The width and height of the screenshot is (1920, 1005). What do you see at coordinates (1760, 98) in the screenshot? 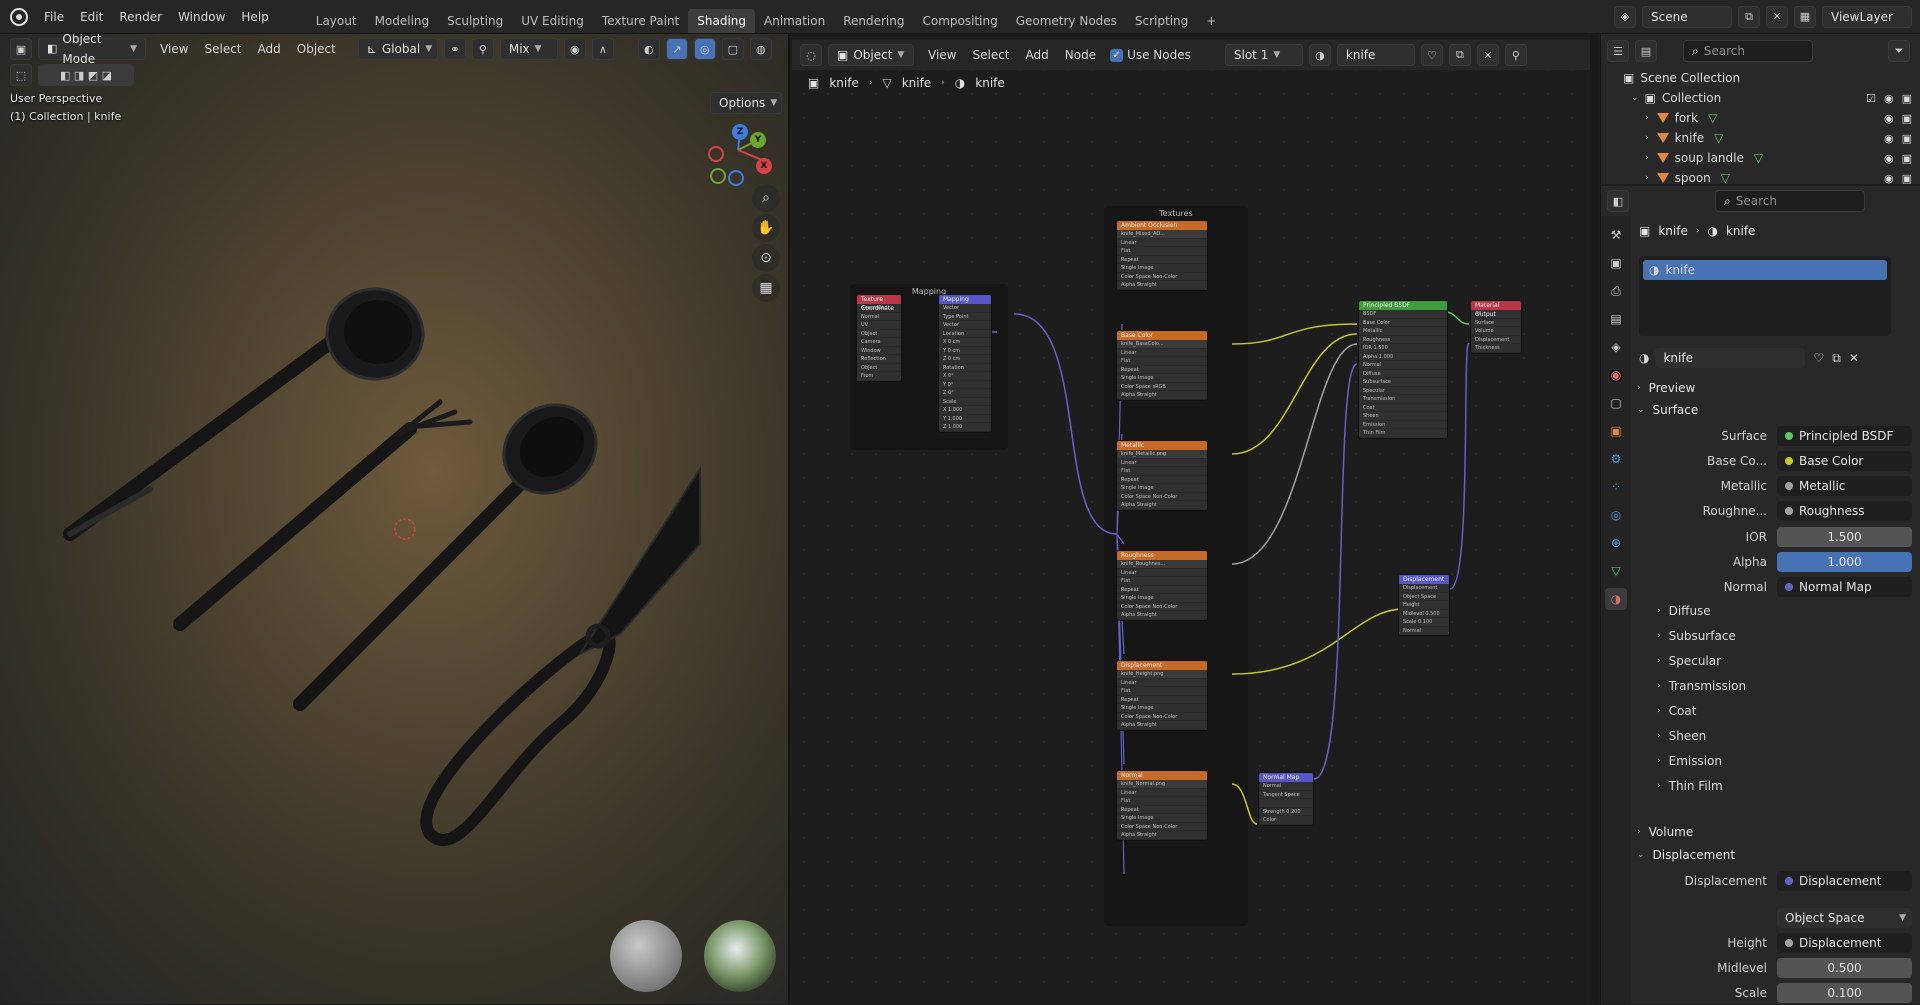
I see `collection-row: ⌄ ▣ Collection ☑ ◉ ▣` at bounding box center [1760, 98].